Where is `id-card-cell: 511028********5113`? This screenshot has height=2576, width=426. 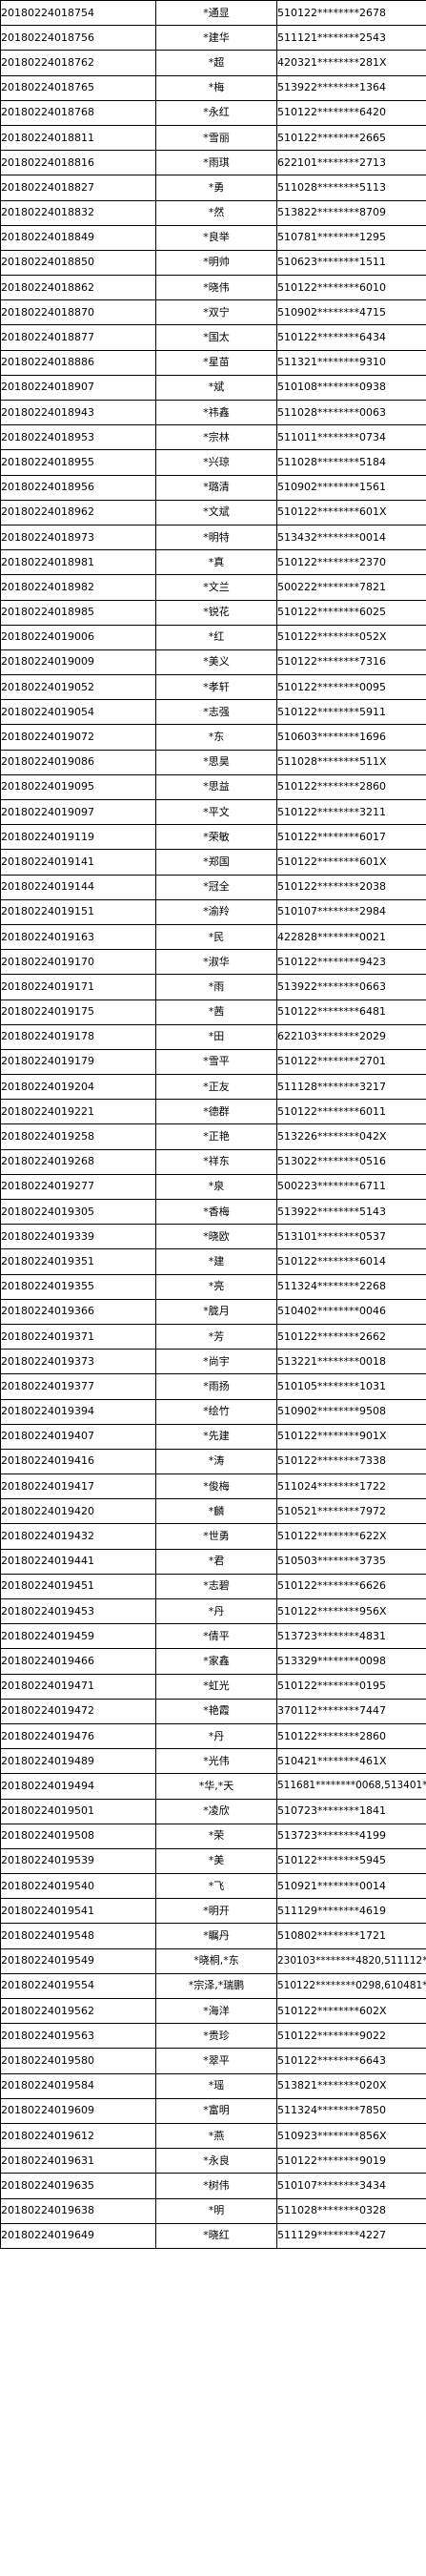
id-card-cell: 511028********5113 is located at coordinates (351, 188).